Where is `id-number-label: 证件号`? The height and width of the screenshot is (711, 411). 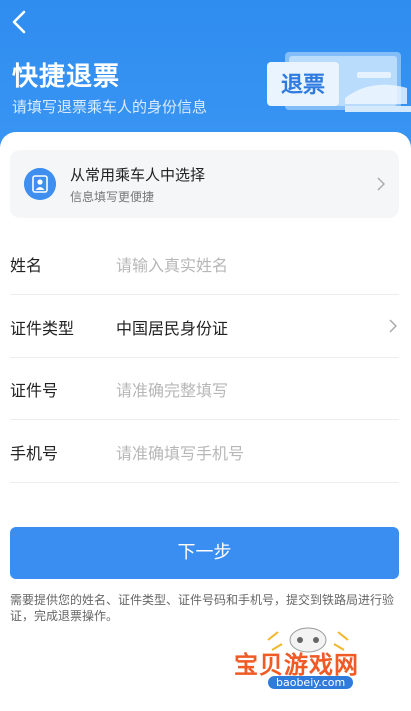
id-number-label: 证件号 is located at coordinates (34, 390).